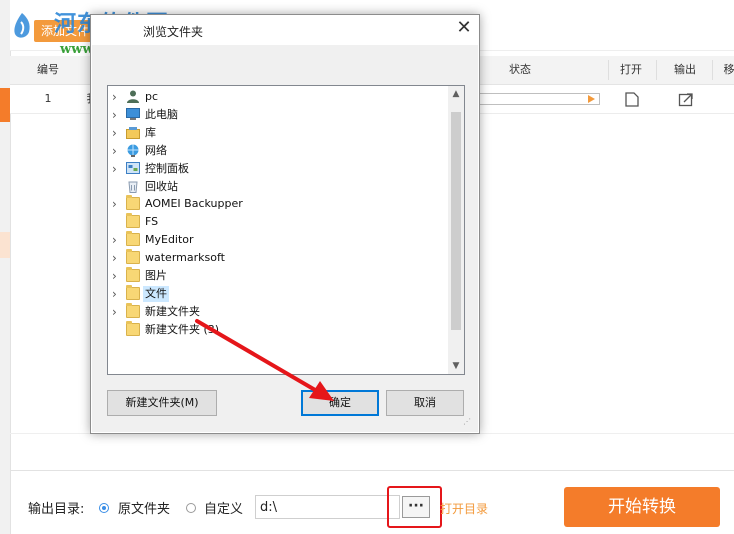 The width and height of the screenshot is (734, 534). Describe the element at coordinates (277, 329) in the screenshot. I see `tree-item: 新建文件夹 (3)` at that location.